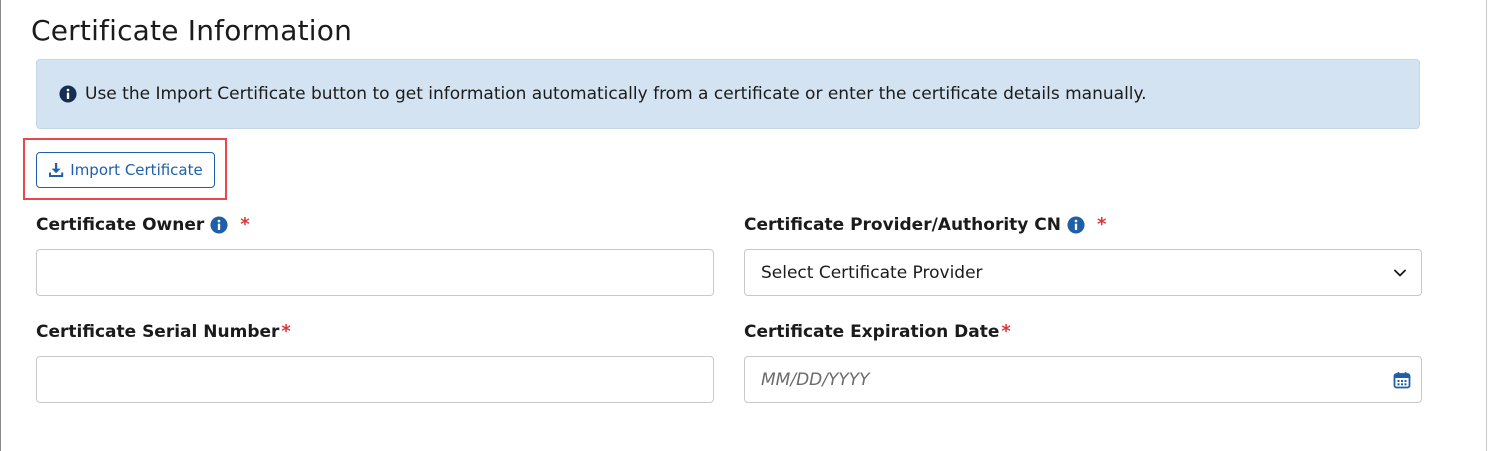 The width and height of the screenshot is (1489, 451). I want to click on certificate-provider-select: Select Certificate Provider, so click(1083, 272).